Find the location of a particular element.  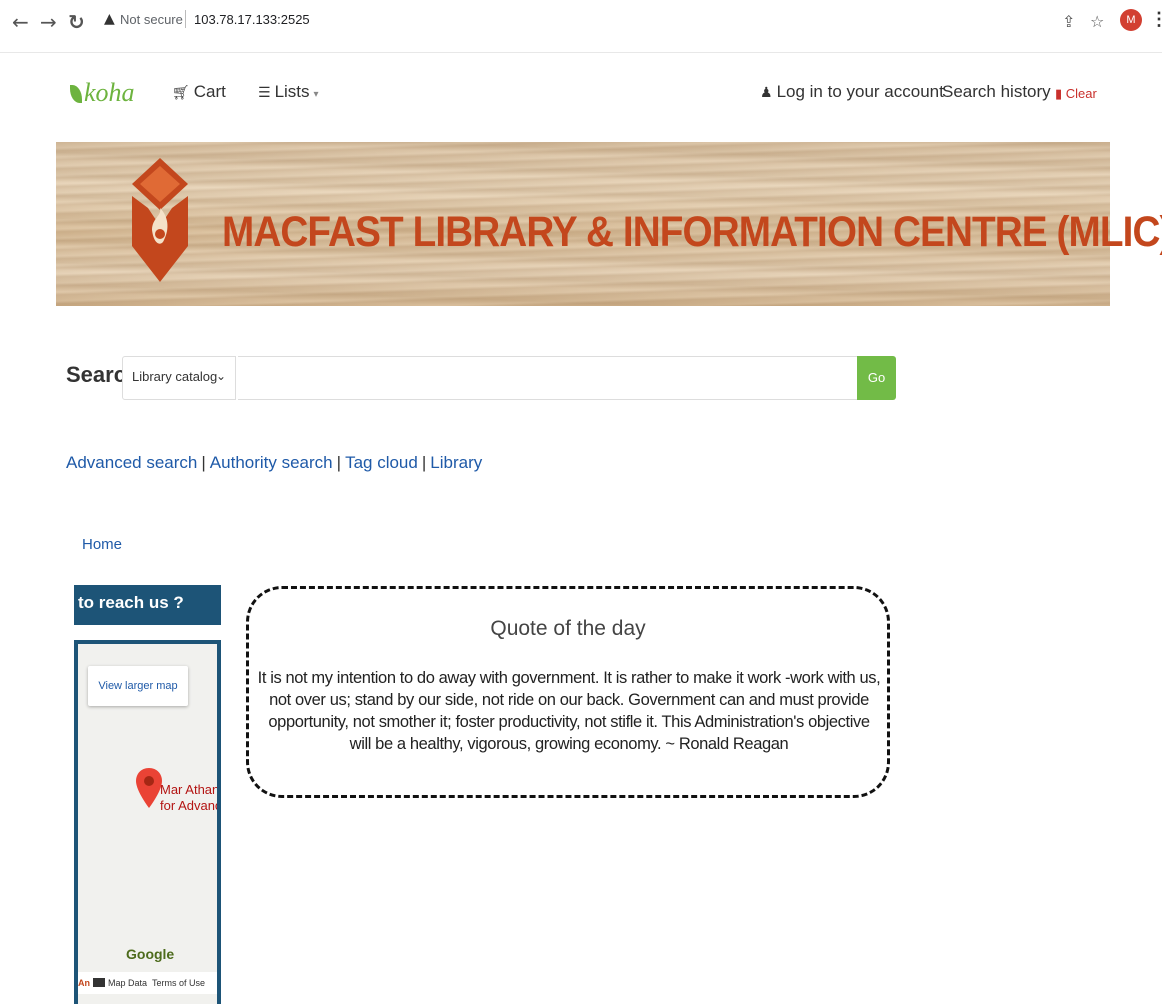

search-scope-select: Library catalog ⌄ is located at coordinates (179, 378).